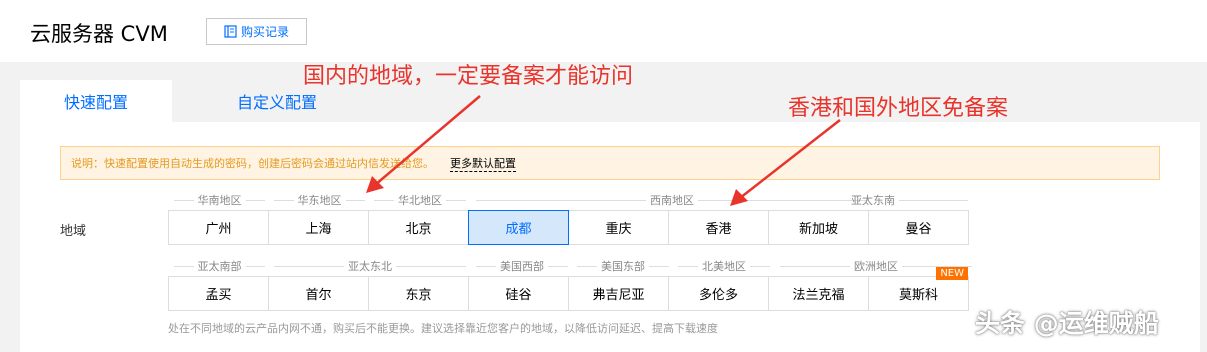 This screenshot has width=1207, height=352. What do you see at coordinates (1067, 323) in the screenshot?
I see `watermark: 头条 @运维贼船` at bounding box center [1067, 323].